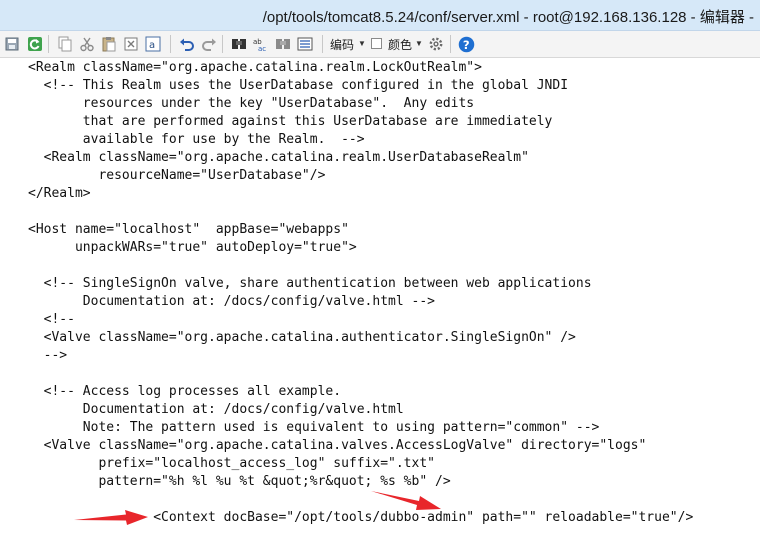  Describe the element at coordinates (185, 391) in the screenshot. I see `code-line: <!-- Access log processes all example.` at that location.